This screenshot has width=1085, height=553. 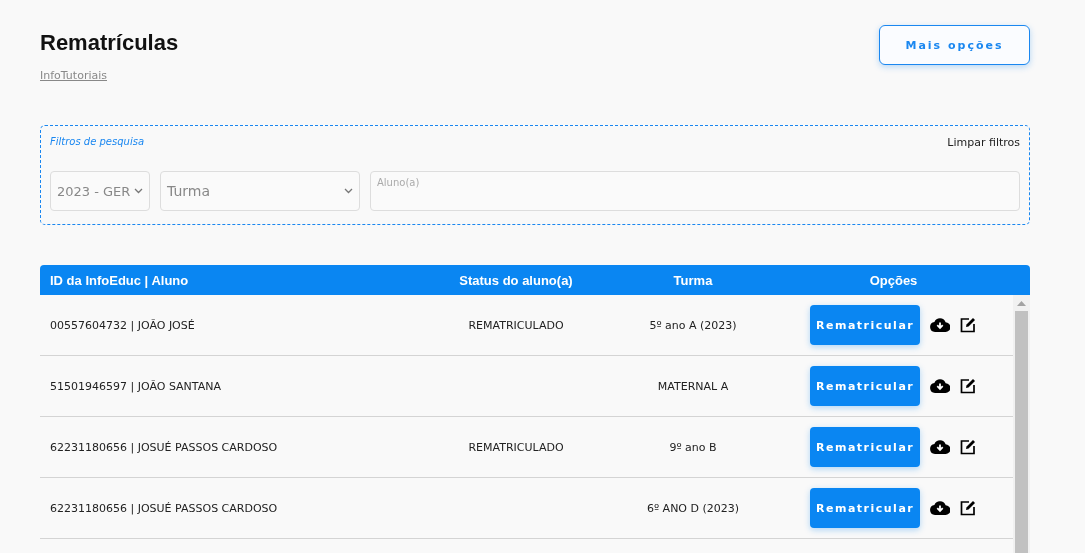 What do you see at coordinates (954, 45) in the screenshot?
I see `more-options-button: Mais opções` at bounding box center [954, 45].